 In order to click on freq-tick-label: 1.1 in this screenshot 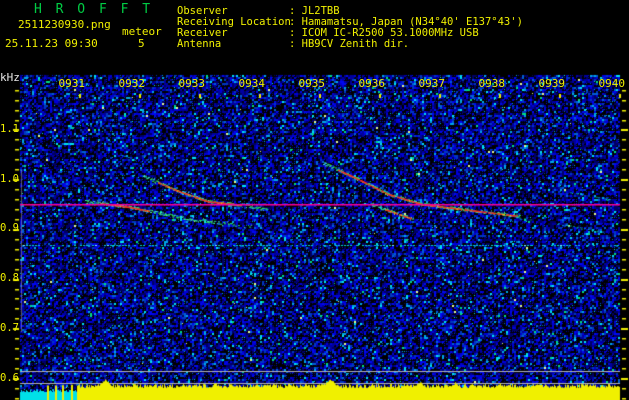, I will do `click(9, 129)`.